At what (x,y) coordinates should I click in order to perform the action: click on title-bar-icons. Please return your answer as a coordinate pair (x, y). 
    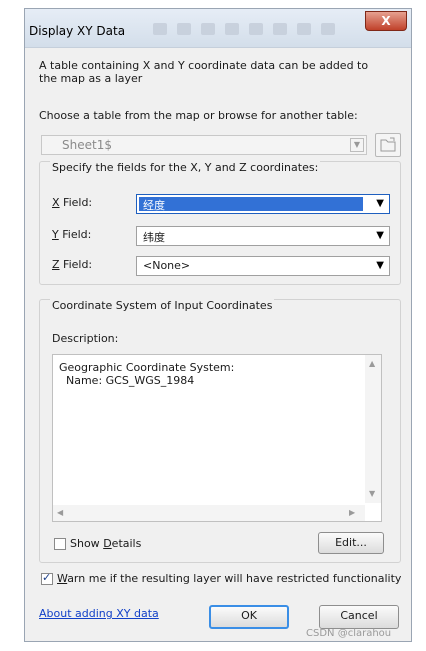
    Looking at the image, I should click on (249, 30).